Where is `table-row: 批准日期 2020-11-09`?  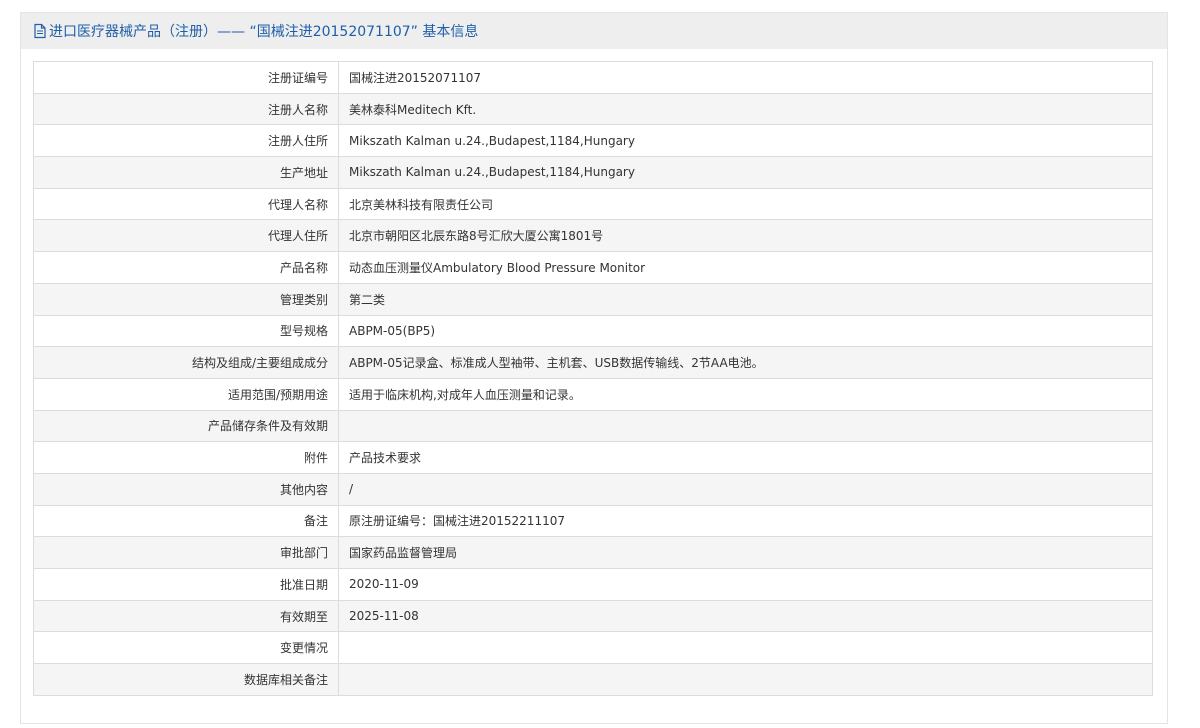
table-row: 批准日期 2020-11-09 is located at coordinates (593, 584).